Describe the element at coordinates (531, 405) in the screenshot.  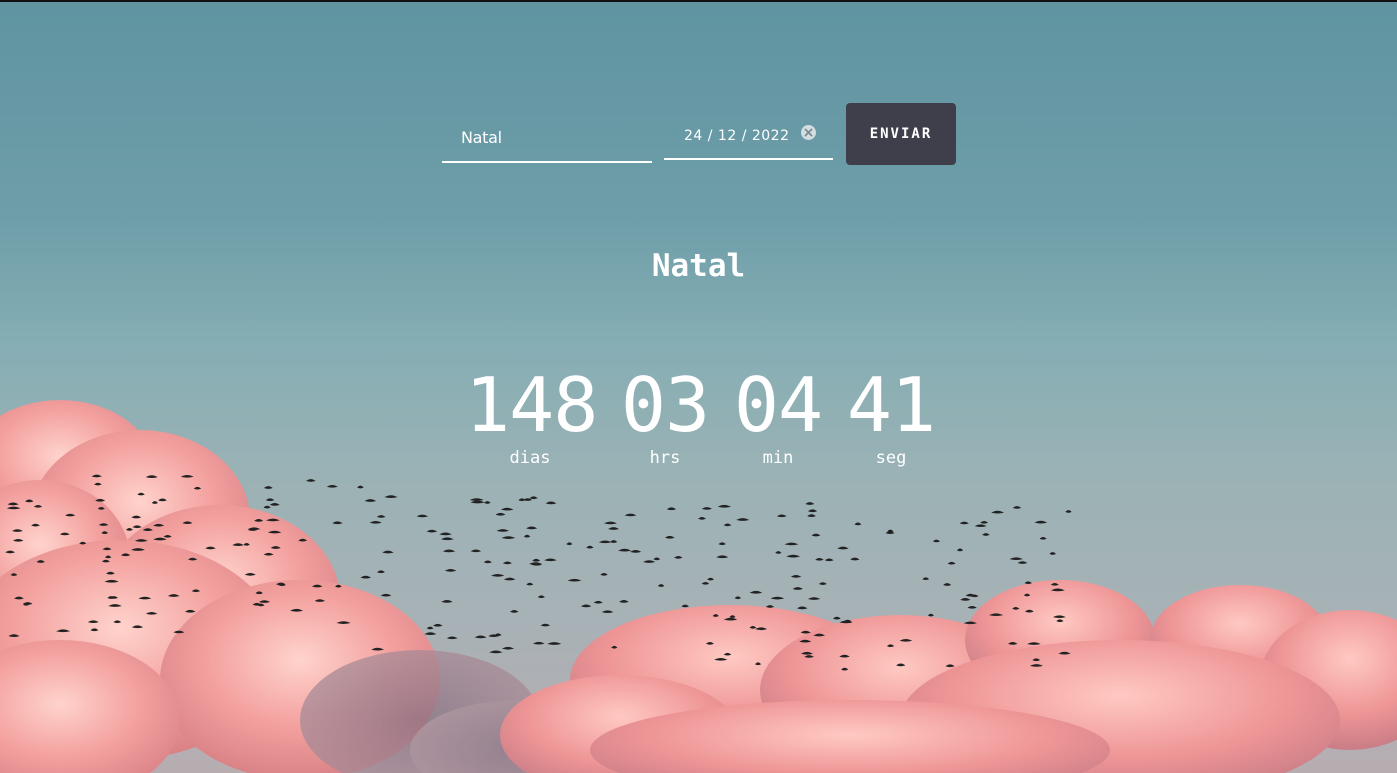
I see `days-value: 148` at that location.